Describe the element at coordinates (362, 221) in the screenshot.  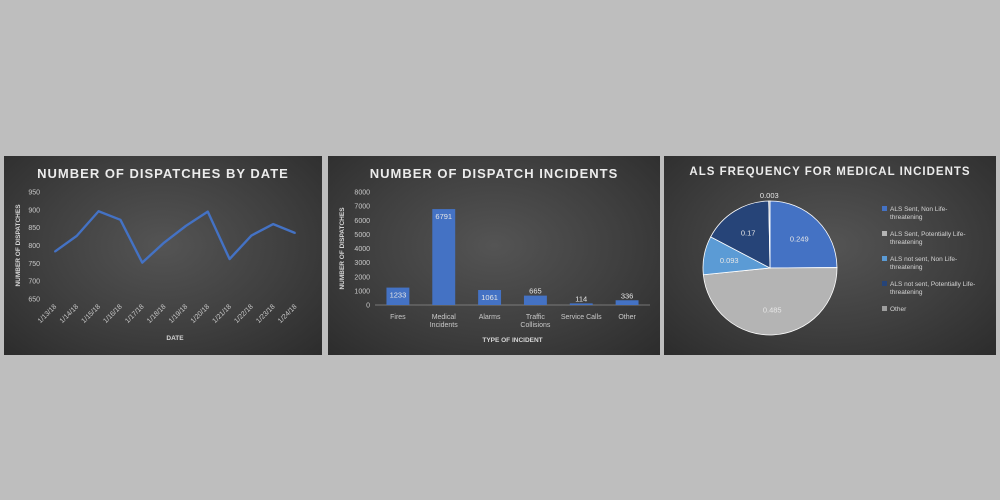
I see `y-tick-label: 6000` at that location.